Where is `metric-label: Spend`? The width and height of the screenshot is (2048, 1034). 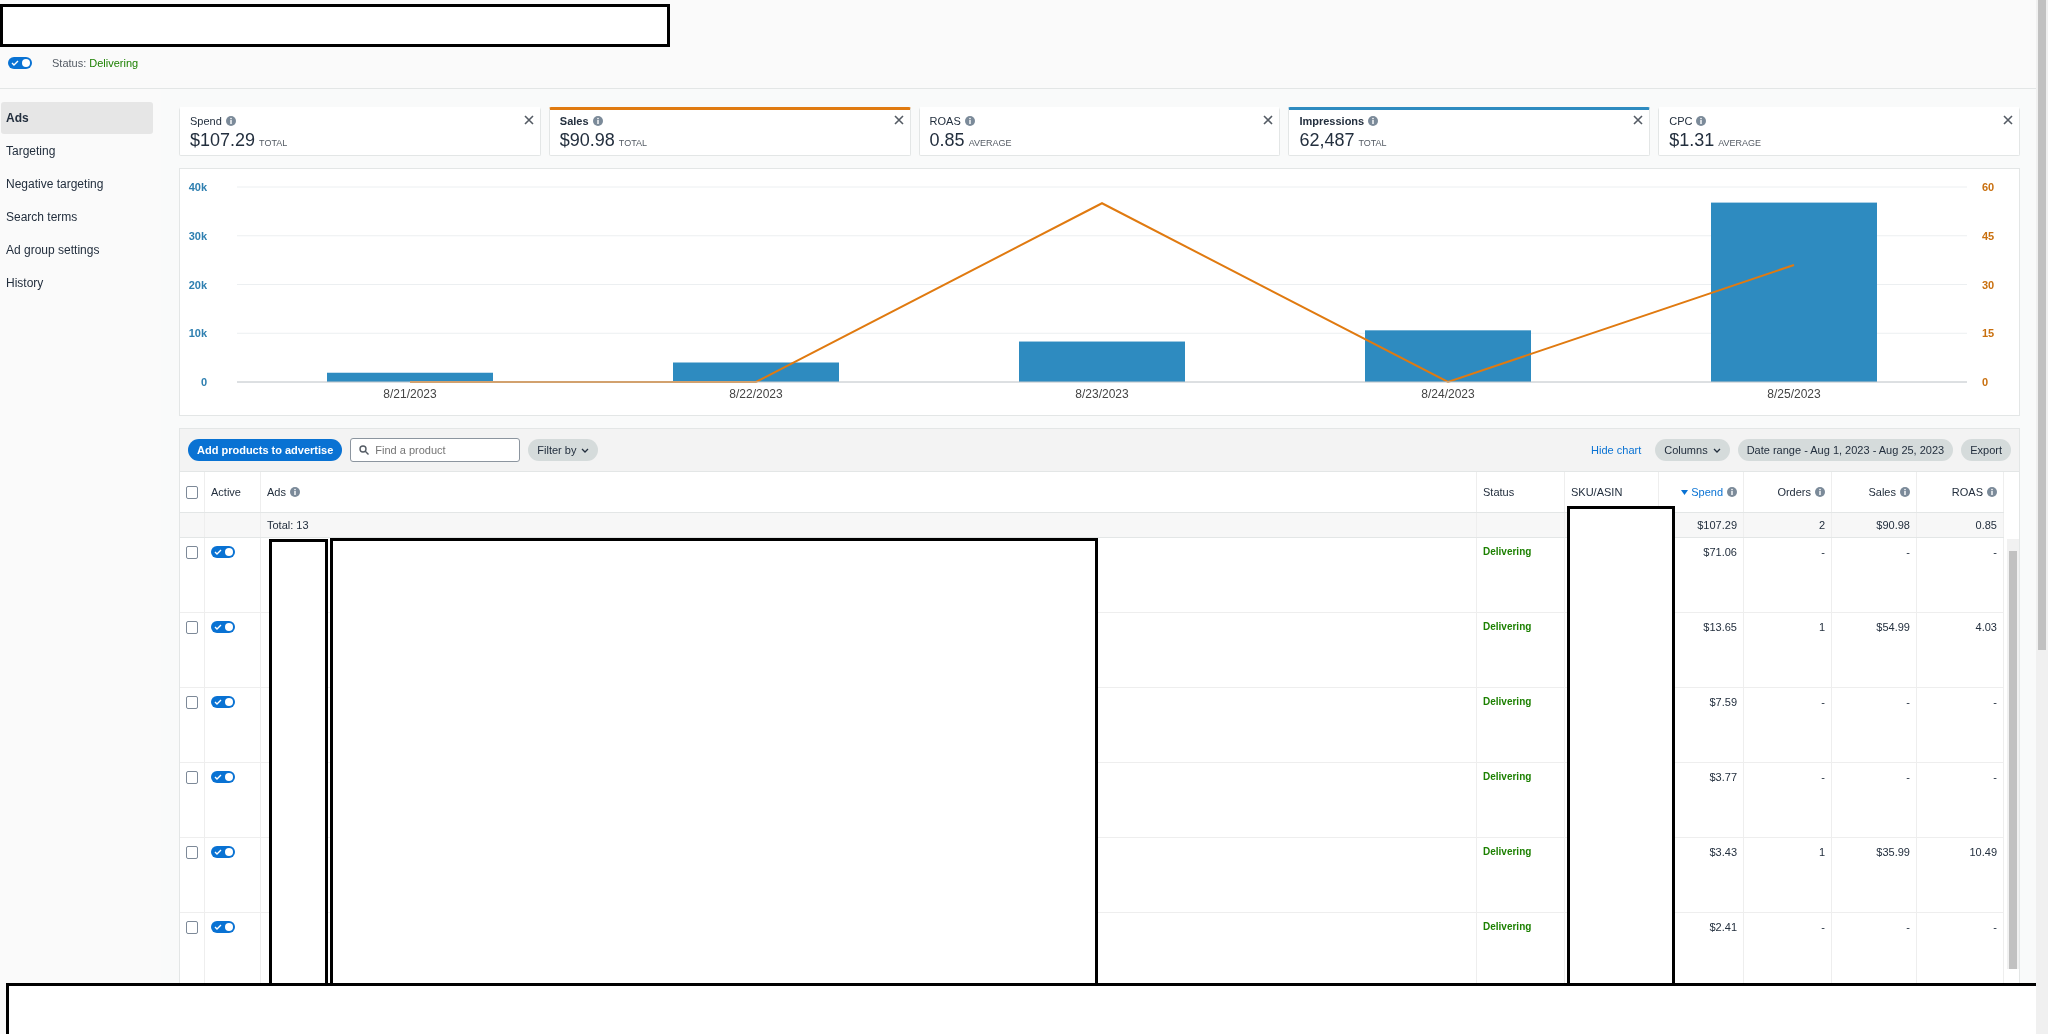 metric-label: Spend is located at coordinates (206, 121).